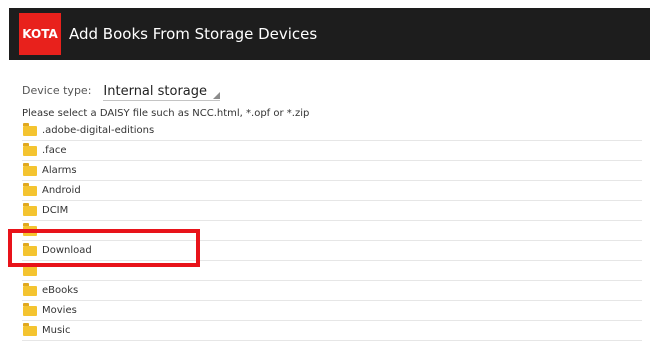 This screenshot has width=662, height=341. I want to click on folder-row-adobe-digital-editions: .adobe-digital-editions, so click(332, 131).